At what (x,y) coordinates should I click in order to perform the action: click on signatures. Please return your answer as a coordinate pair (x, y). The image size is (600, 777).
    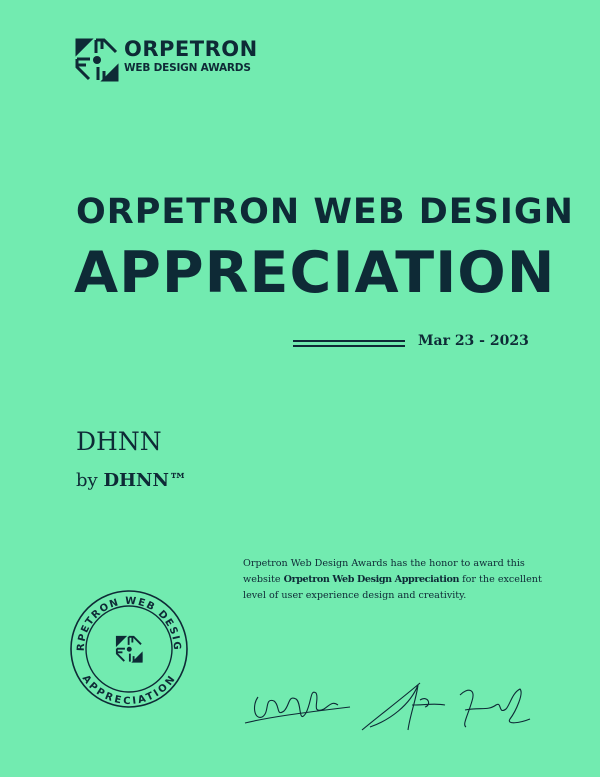
    Looking at the image, I should click on (387, 706).